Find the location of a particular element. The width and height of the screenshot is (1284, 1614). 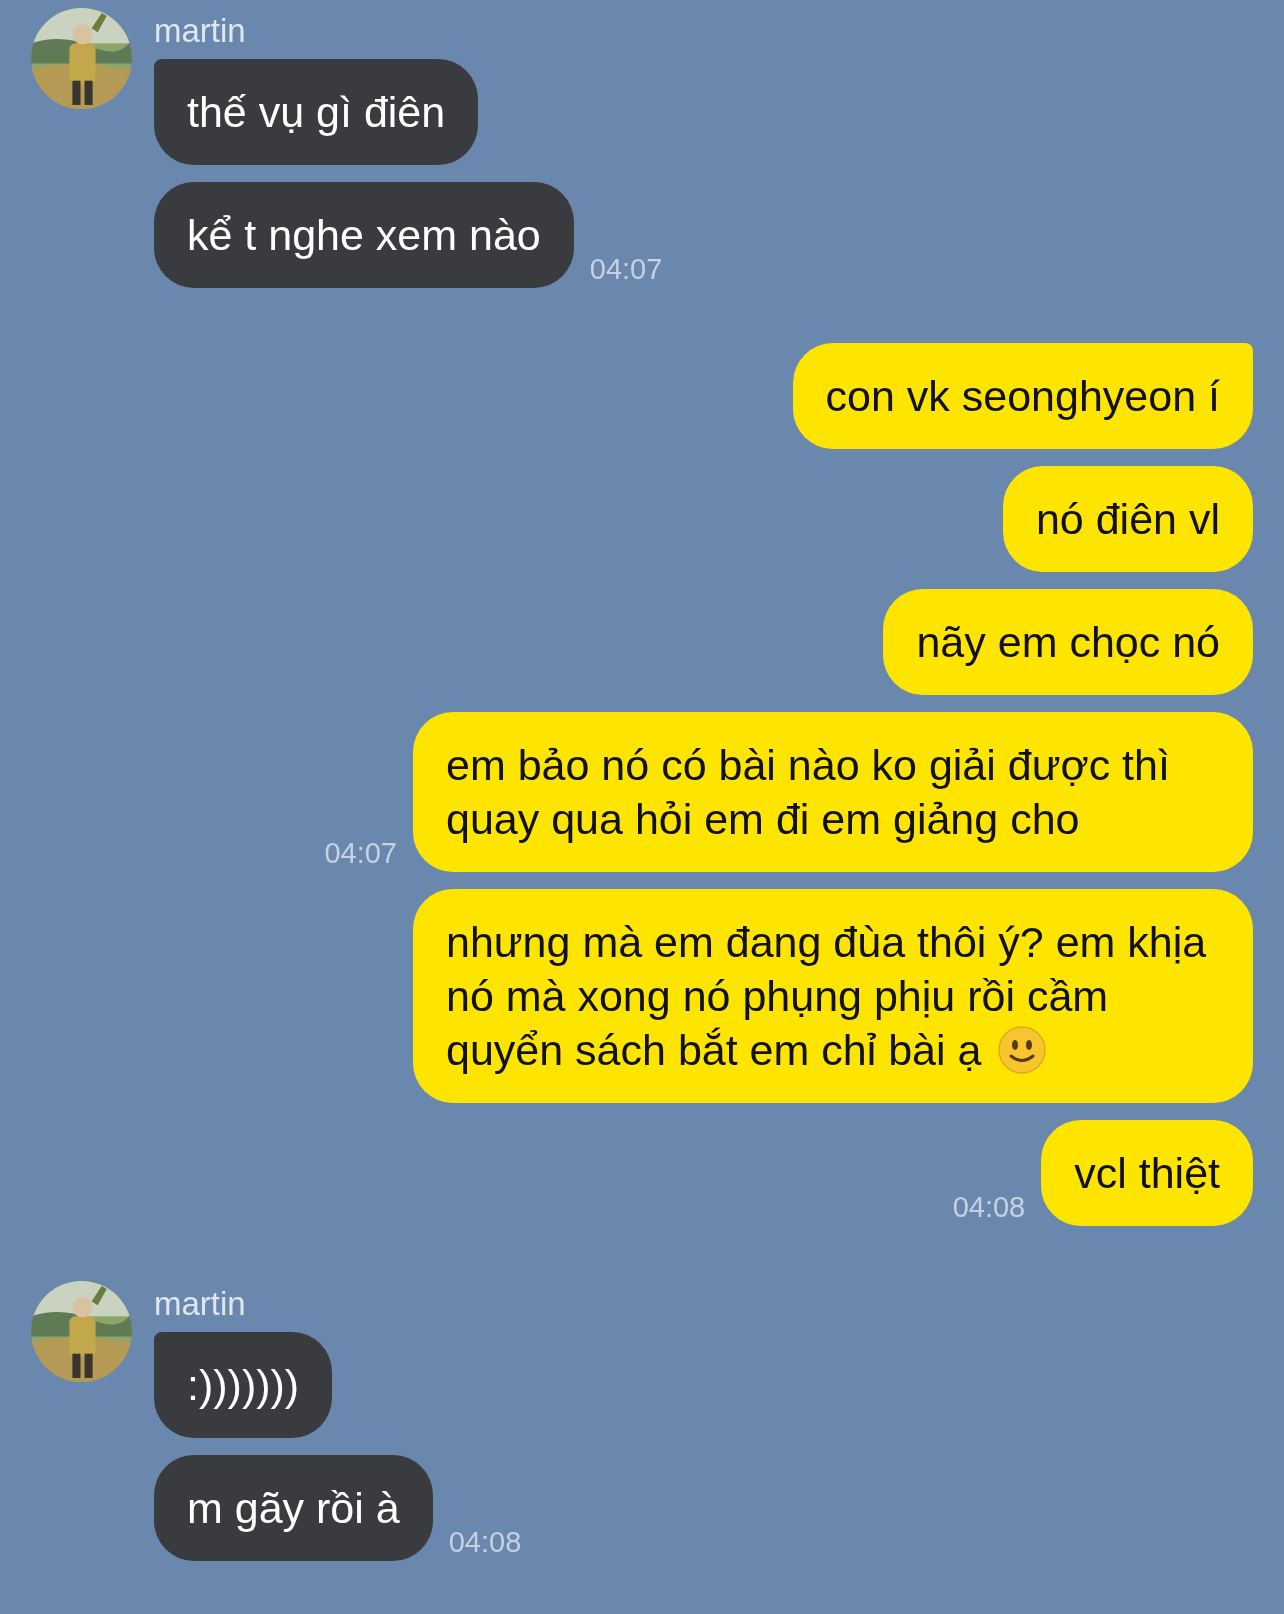

message-bubble: nó điên vl is located at coordinates (1127, 519).